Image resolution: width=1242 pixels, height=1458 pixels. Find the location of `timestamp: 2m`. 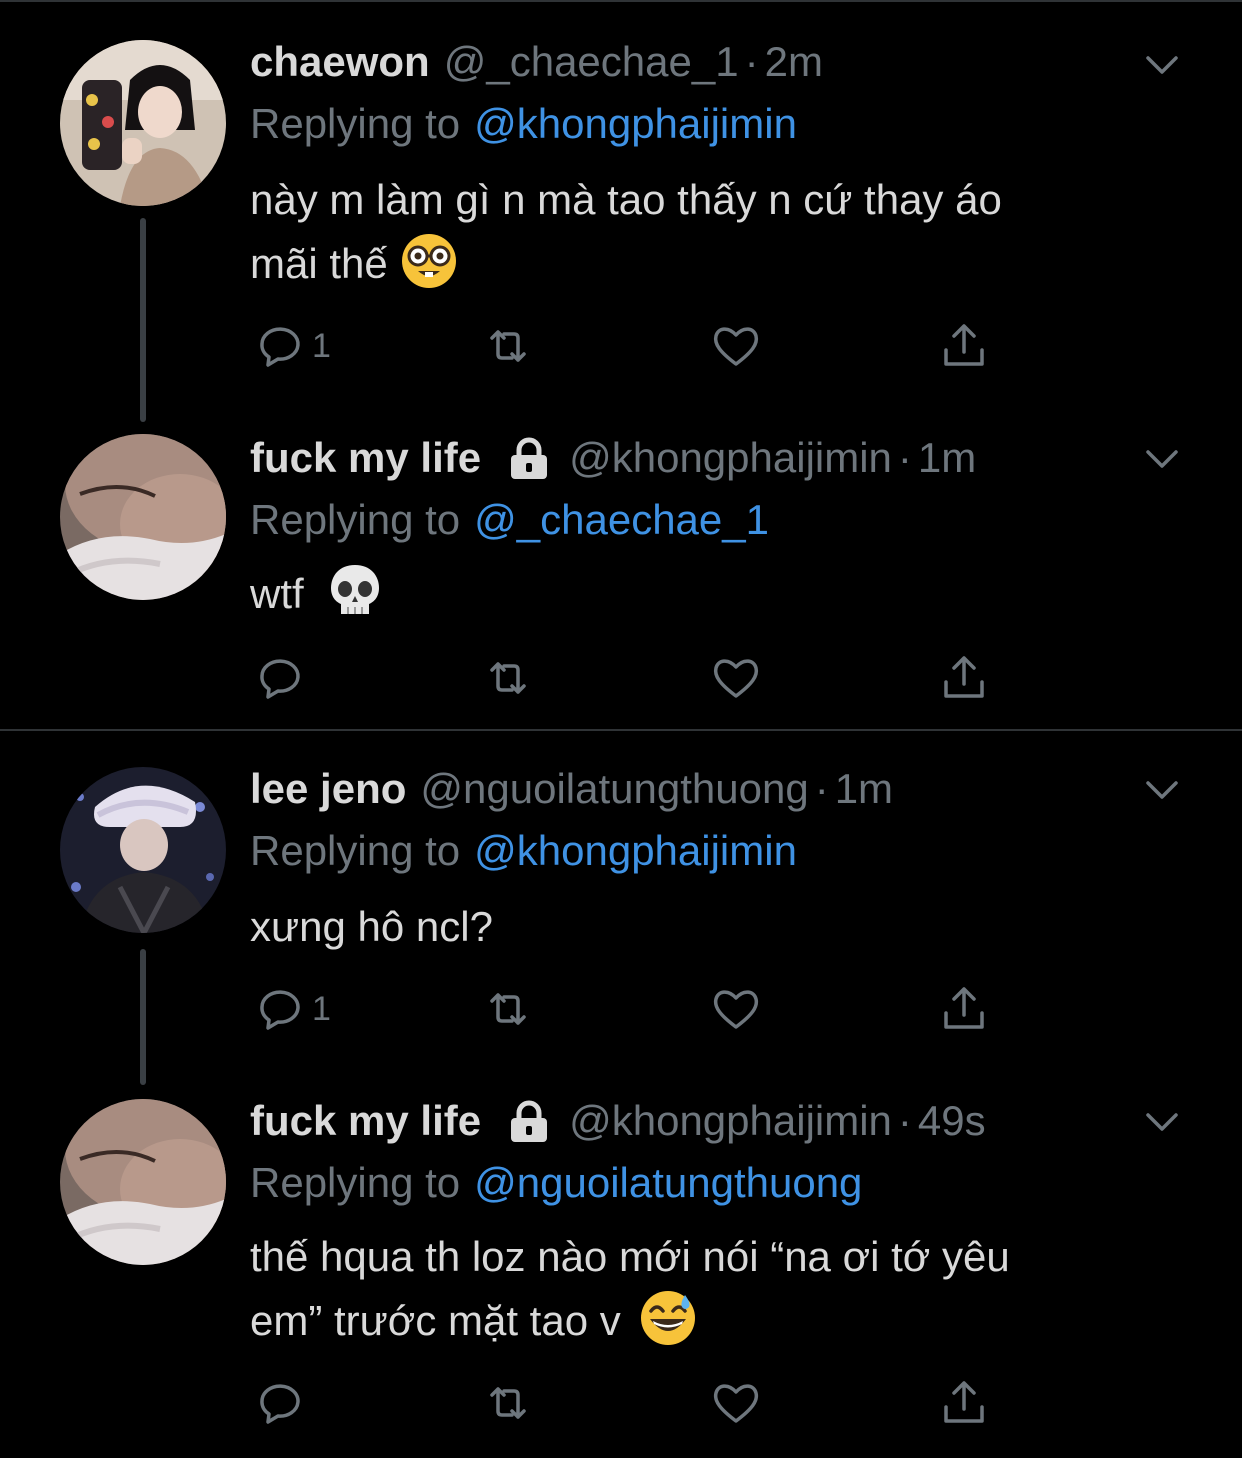

timestamp: 2m is located at coordinates (794, 62).